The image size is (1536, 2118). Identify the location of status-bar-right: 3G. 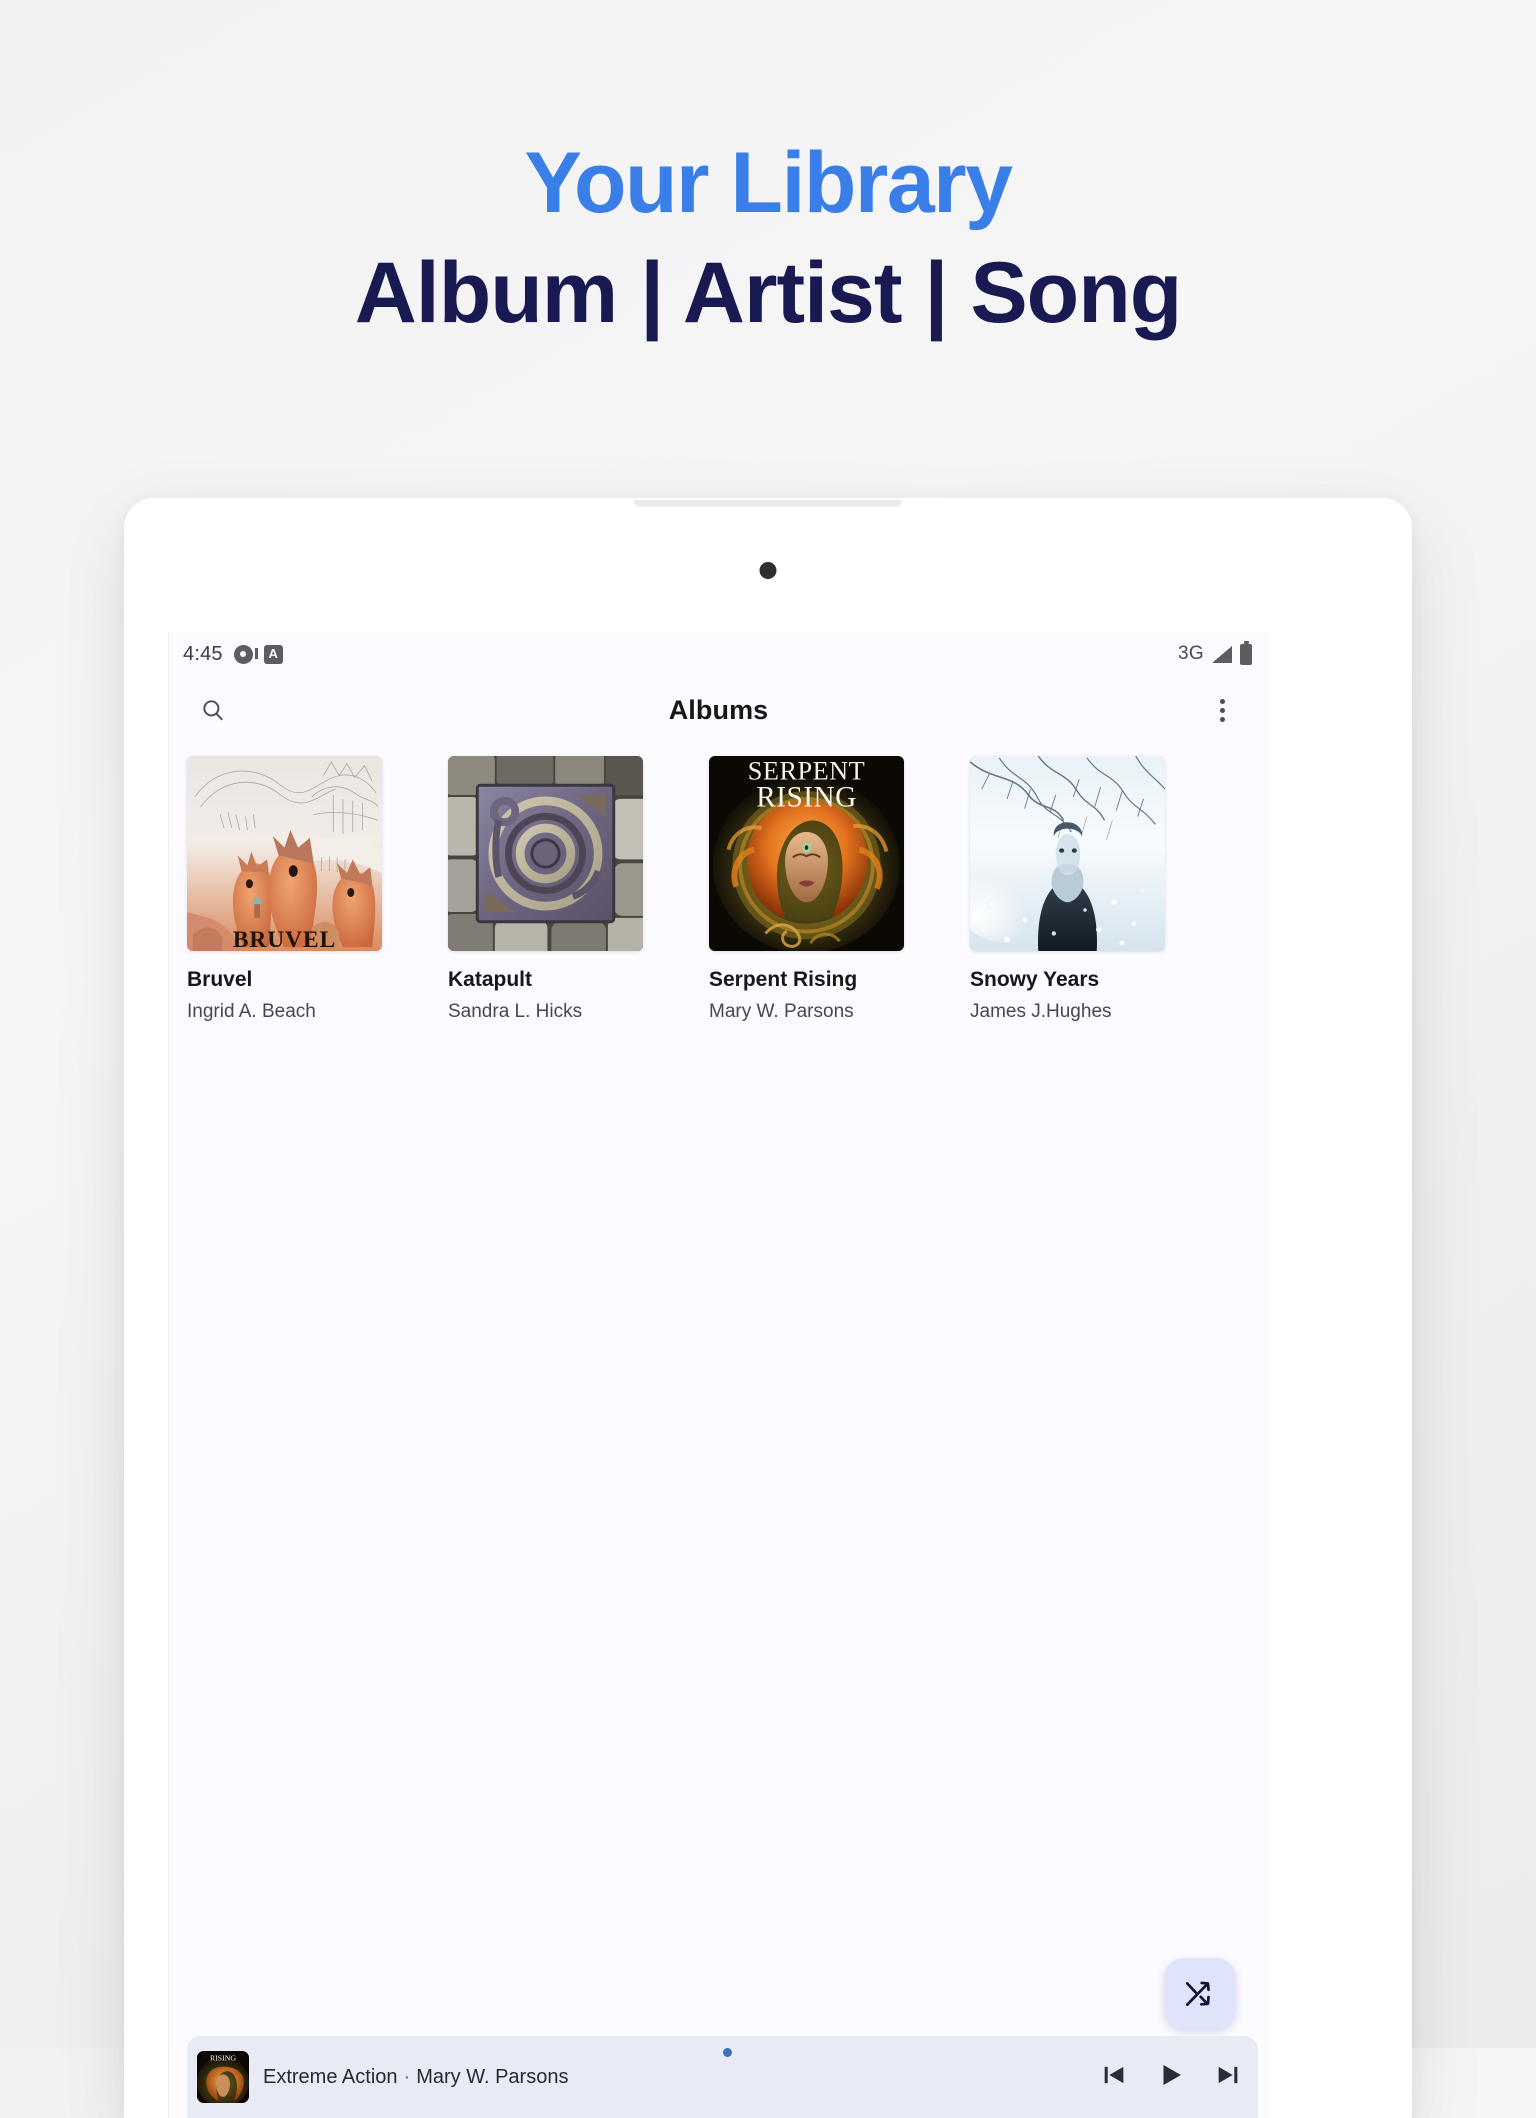
(1215, 652).